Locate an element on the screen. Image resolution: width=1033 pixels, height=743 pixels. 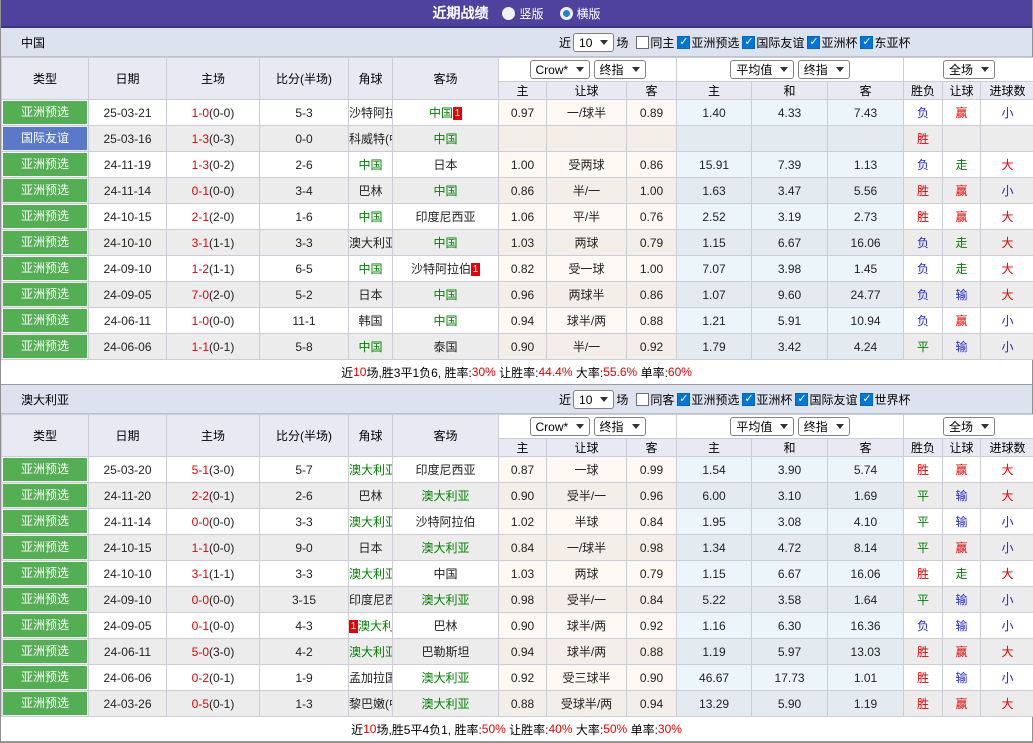
col-date: 日期 is located at coordinates (128, 79).